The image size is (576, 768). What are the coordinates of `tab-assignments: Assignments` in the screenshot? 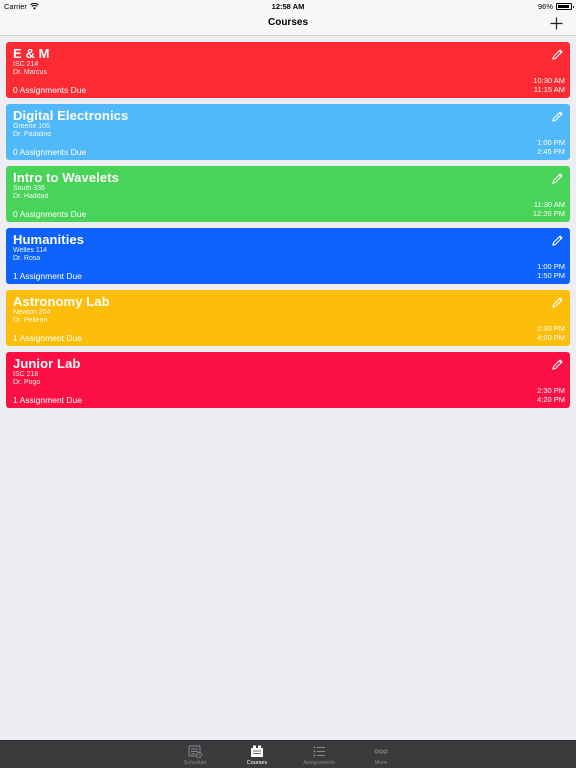 It's located at (319, 754).